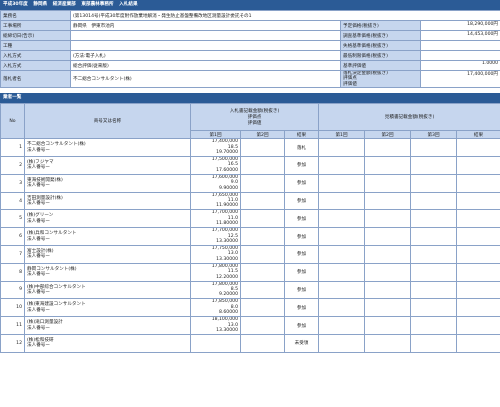 The image size is (500, 407). Describe the element at coordinates (205, 35) in the screenshot. I see `summary-value` at that location.